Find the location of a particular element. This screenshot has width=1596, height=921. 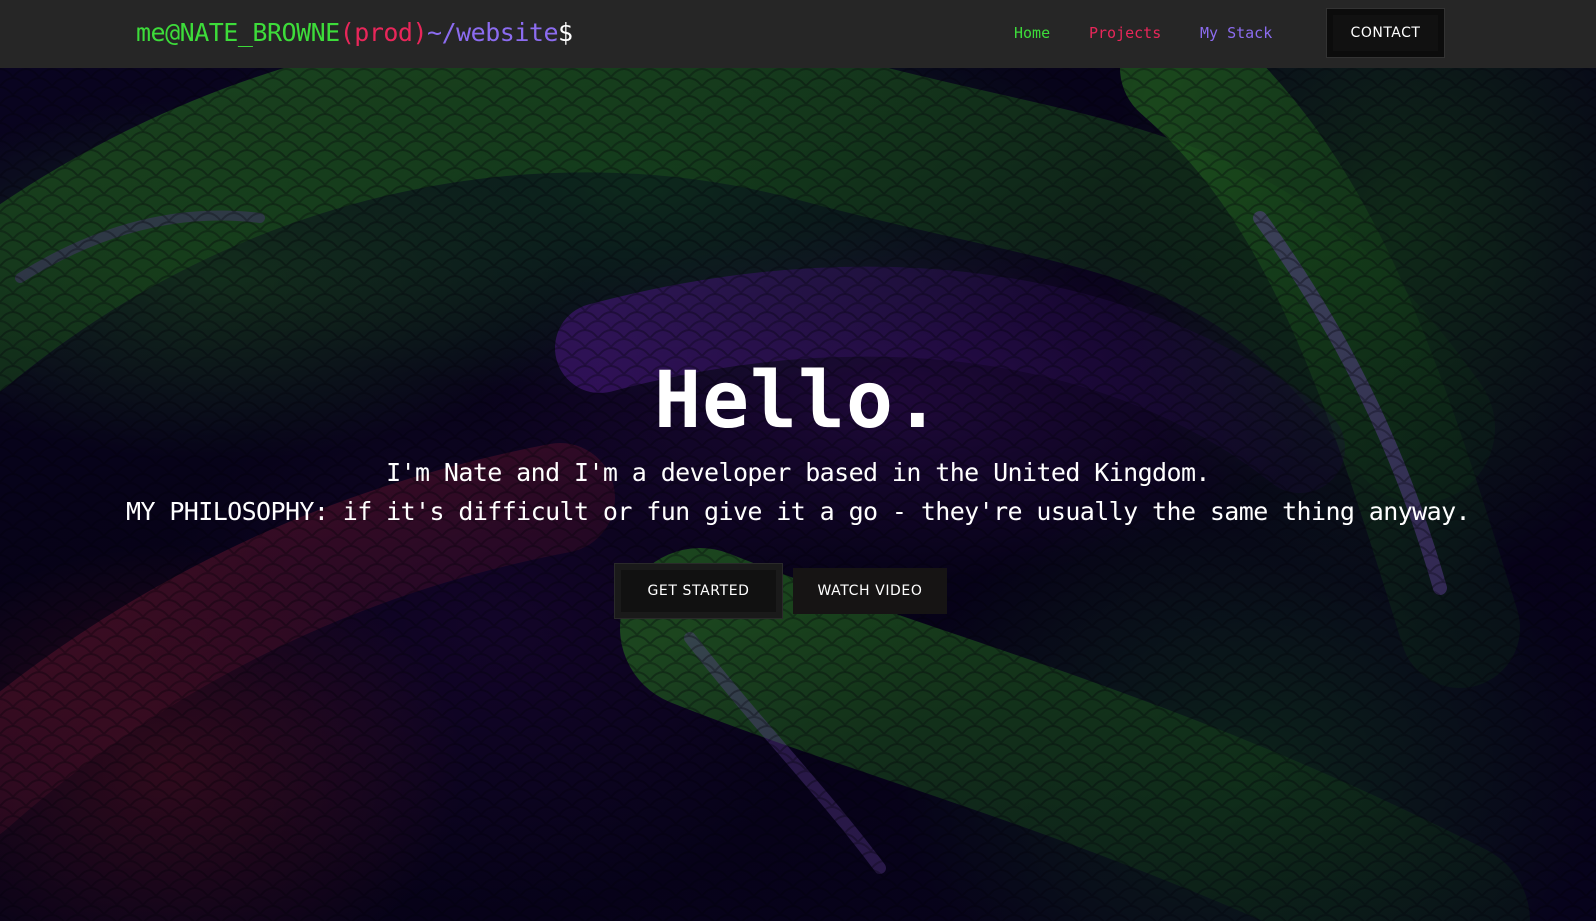

brand-env: (prod) is located at coordinates (383, 32).